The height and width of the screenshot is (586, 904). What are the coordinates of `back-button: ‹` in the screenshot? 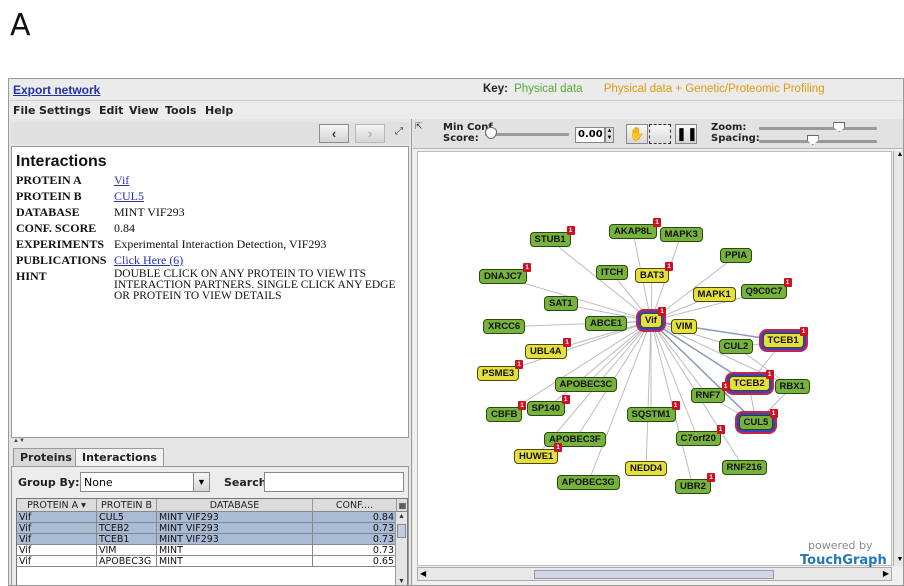 It's located at (334, 133).